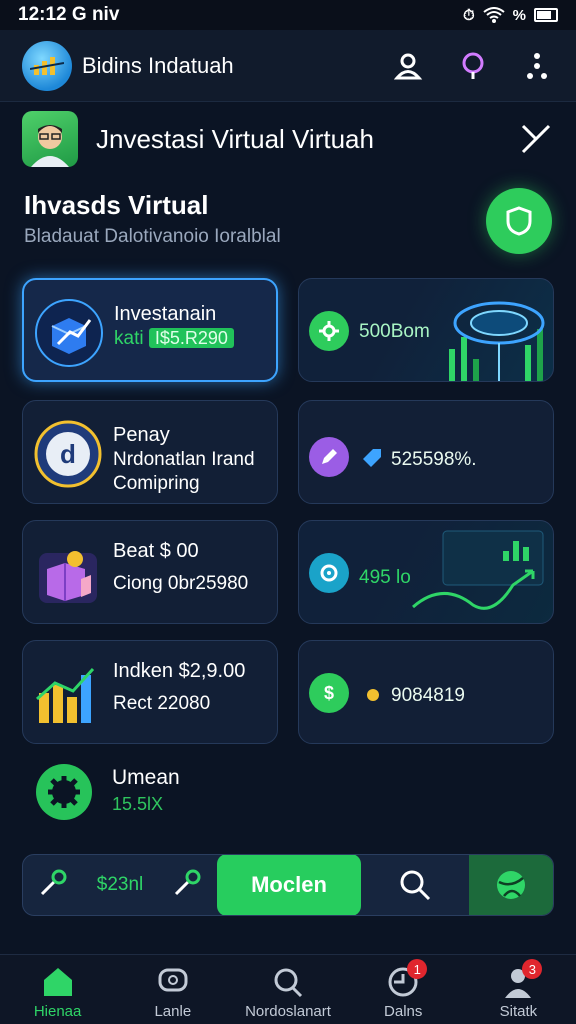 The image size is (576, 1024). I want to click on alarm-icon: ⏱, so click(468, 15).